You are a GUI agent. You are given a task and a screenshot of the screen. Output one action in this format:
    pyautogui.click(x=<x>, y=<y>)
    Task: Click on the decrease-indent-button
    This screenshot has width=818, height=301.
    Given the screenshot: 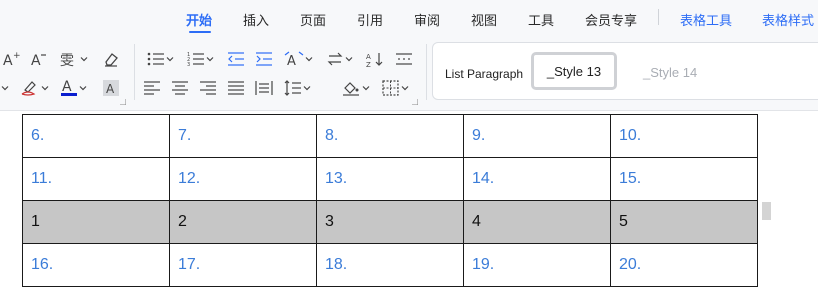 What is the action you would take?
    pyautogui.click(x=236, y=59)
    